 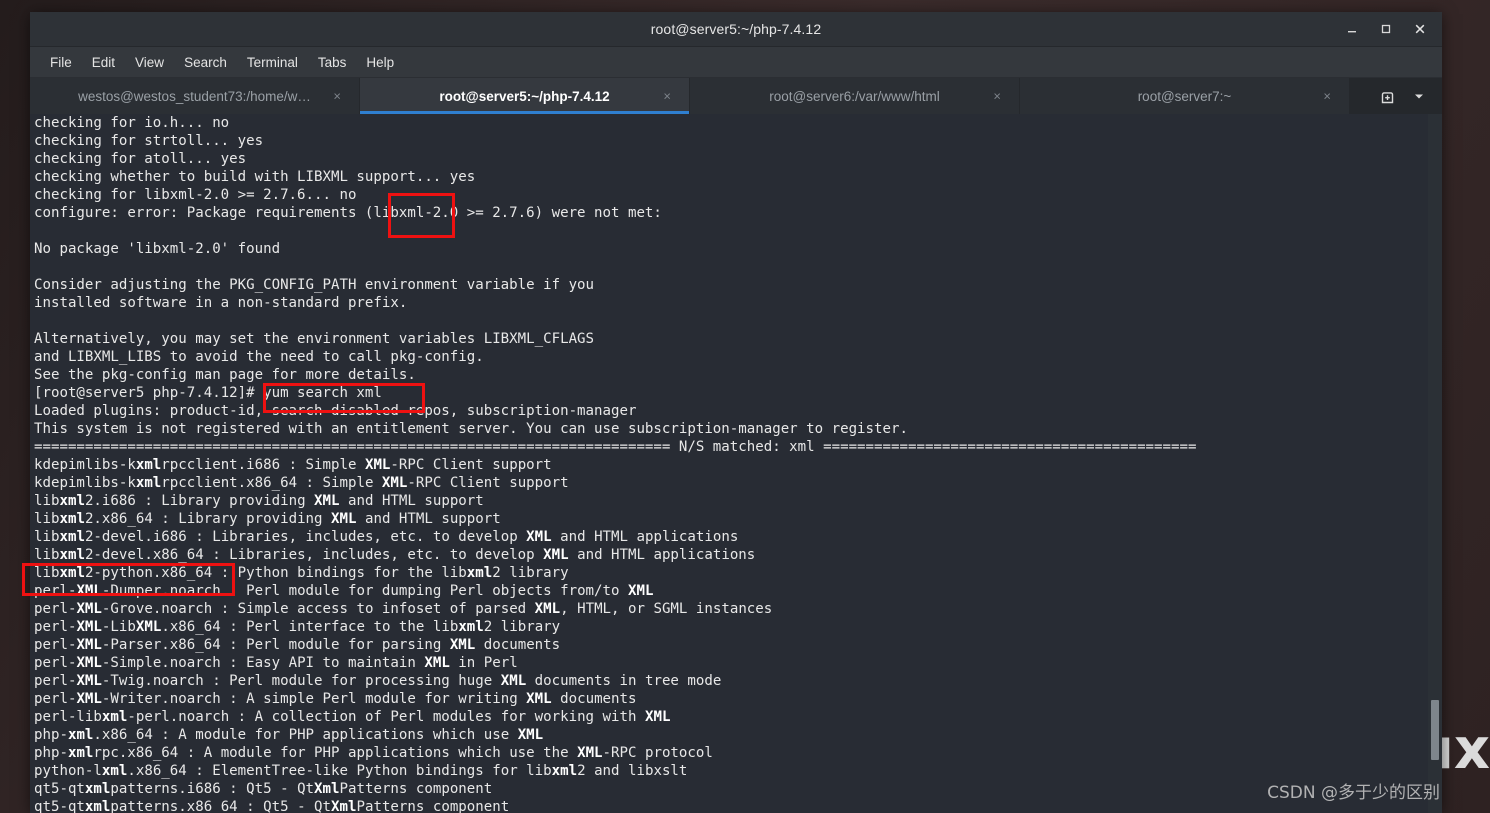 I want to click on tab-label: root@server7:~, so click(x=1184, y=96).